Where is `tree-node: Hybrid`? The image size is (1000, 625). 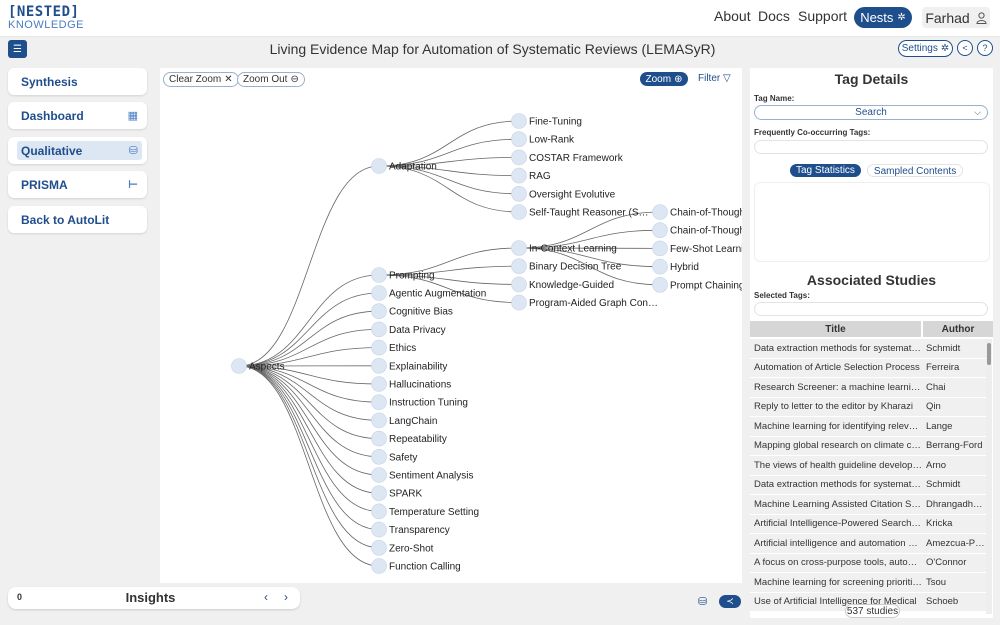 tree-node: Hybrid is located at coordinates (675, 266).